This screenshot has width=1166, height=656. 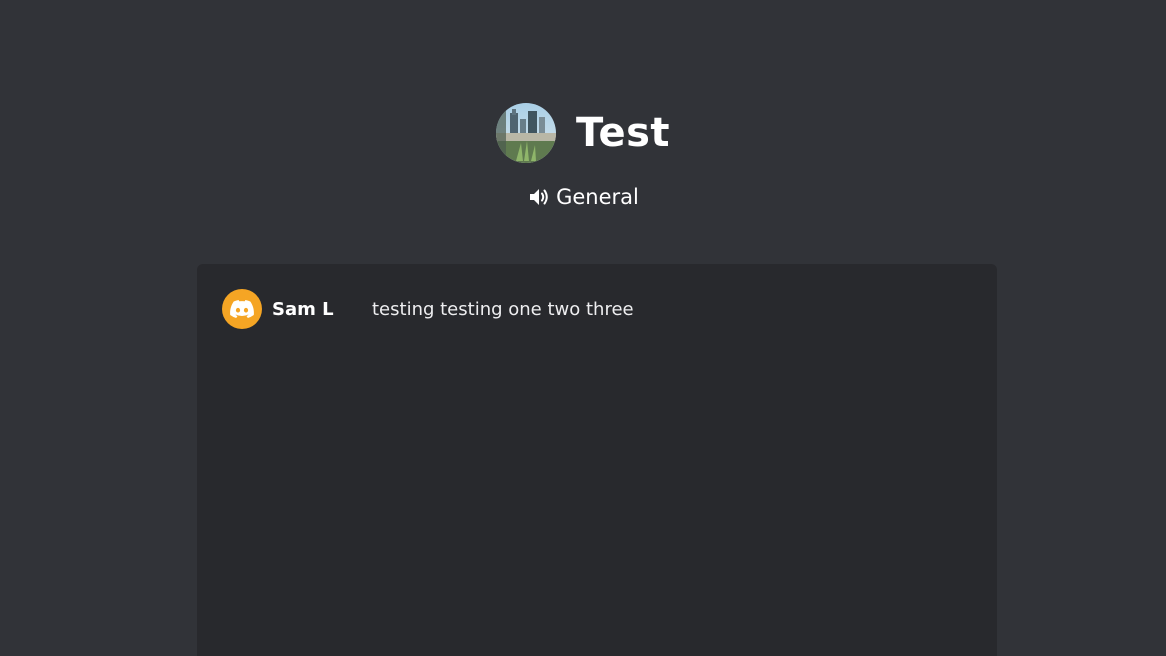 What do you see at coordinates (623, 133) in the screenshot?
I see `server-name: Test` at bounding box center [623, 133].